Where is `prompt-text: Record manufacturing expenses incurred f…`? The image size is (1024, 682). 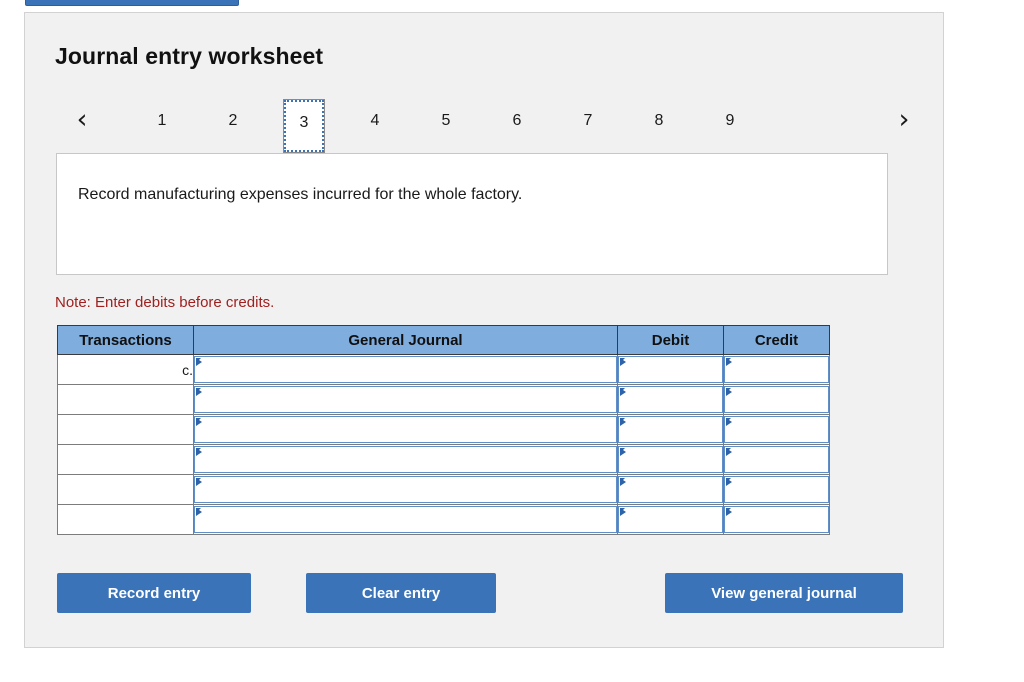
prompt-text: Record manufacturing expenses incurred f… is located at coordinates (300, 194).